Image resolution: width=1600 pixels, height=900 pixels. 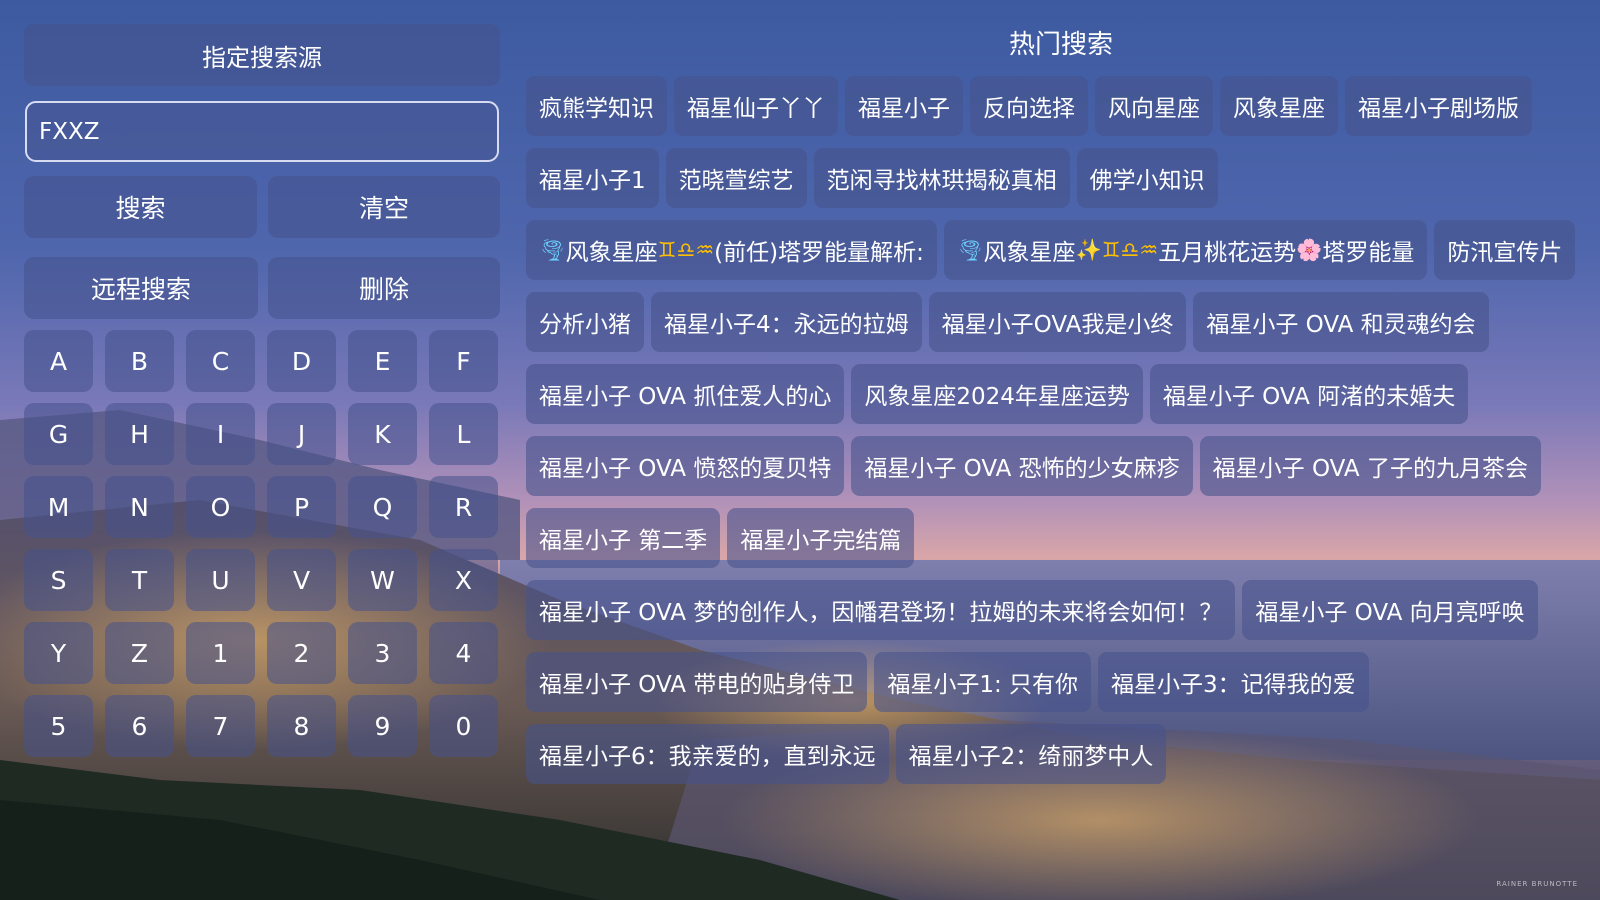 I want to click on key-5: 5, so click(x=58, y=726).